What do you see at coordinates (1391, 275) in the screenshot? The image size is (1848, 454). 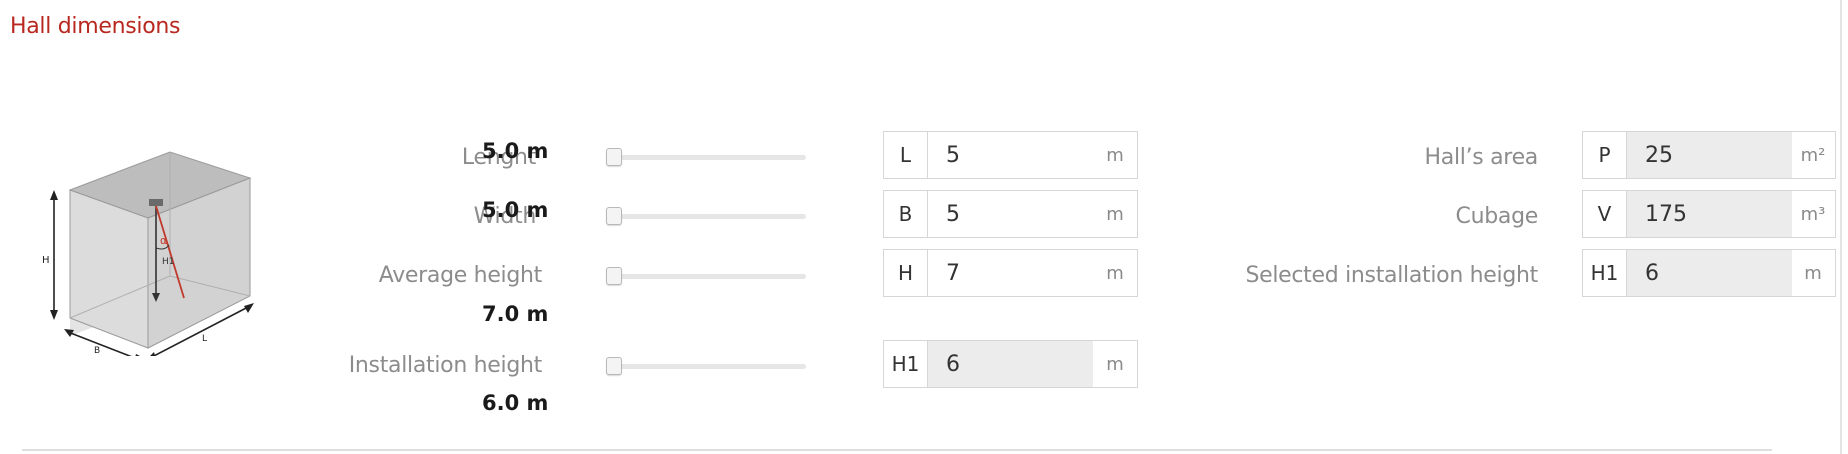 I see `selected-installation-height-label: Selected installation height` at bounding box center [1391, 275].